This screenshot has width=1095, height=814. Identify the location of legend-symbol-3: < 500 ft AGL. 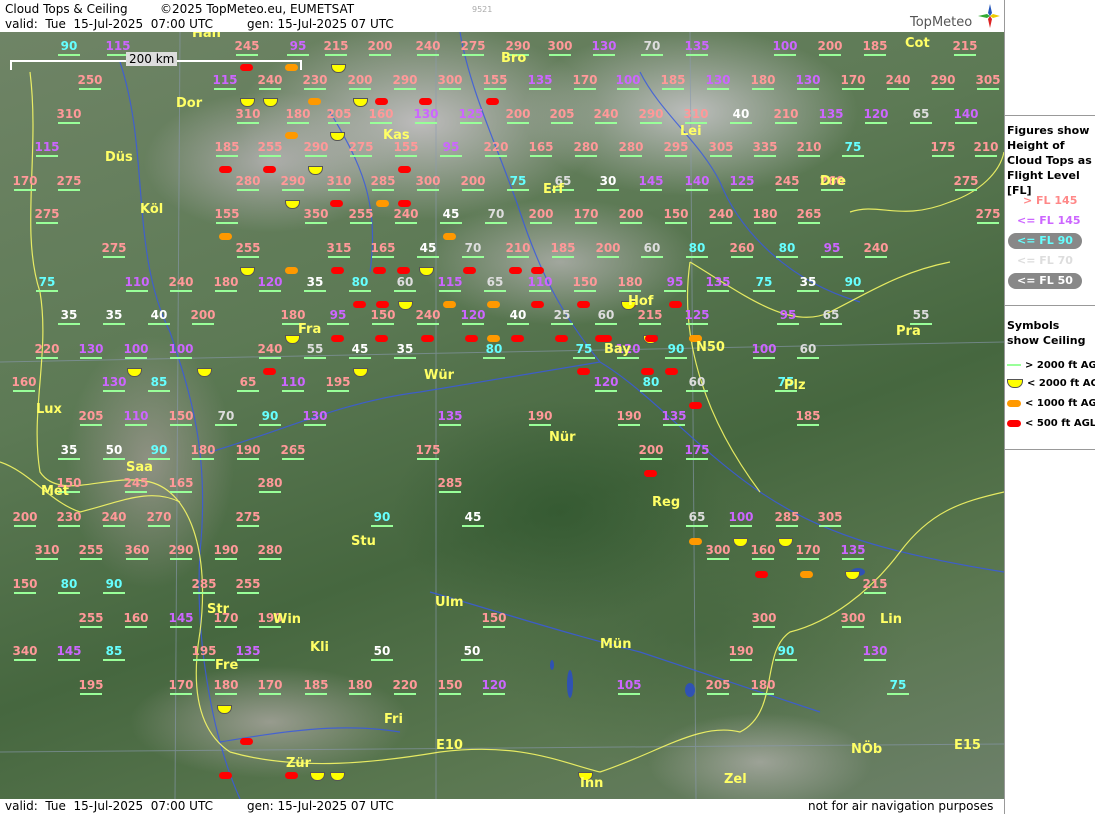
(1051, 423).